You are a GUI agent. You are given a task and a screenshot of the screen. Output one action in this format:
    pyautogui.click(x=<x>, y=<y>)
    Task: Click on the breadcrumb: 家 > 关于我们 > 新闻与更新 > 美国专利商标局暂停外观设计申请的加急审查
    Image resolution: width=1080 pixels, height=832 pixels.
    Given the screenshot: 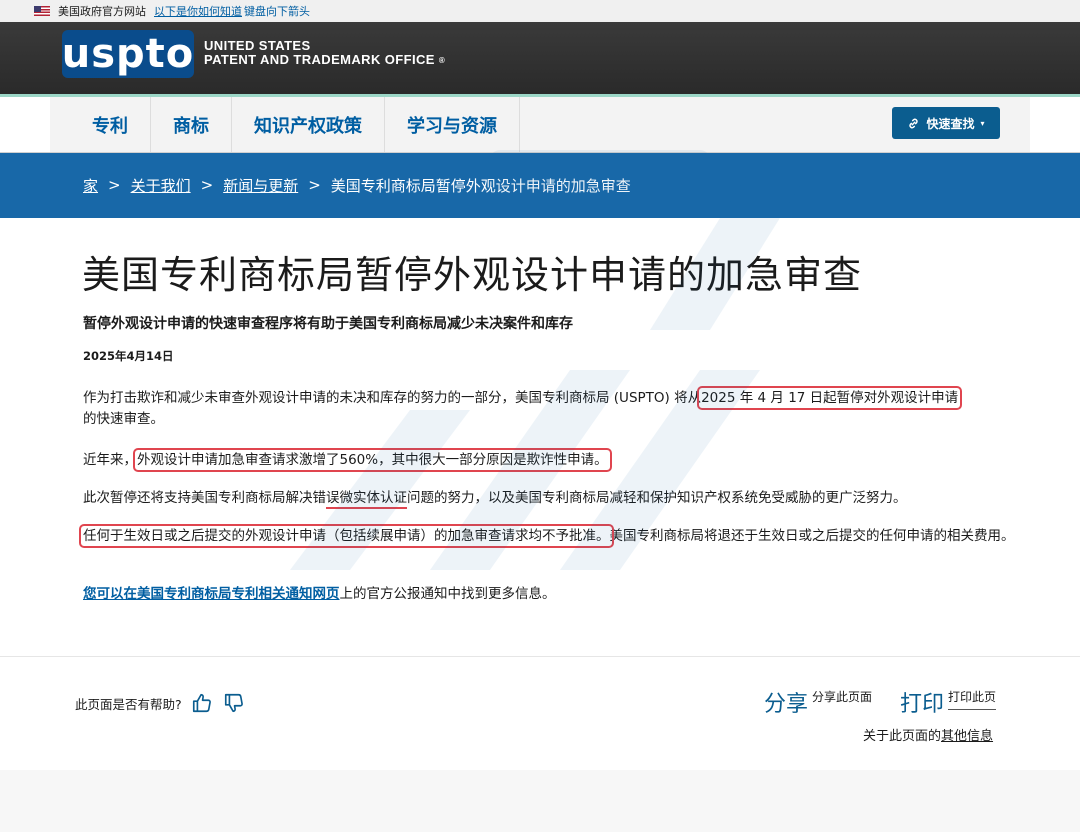 What is the action you would take?
    pyautogui.click(x=540, y=185)
    